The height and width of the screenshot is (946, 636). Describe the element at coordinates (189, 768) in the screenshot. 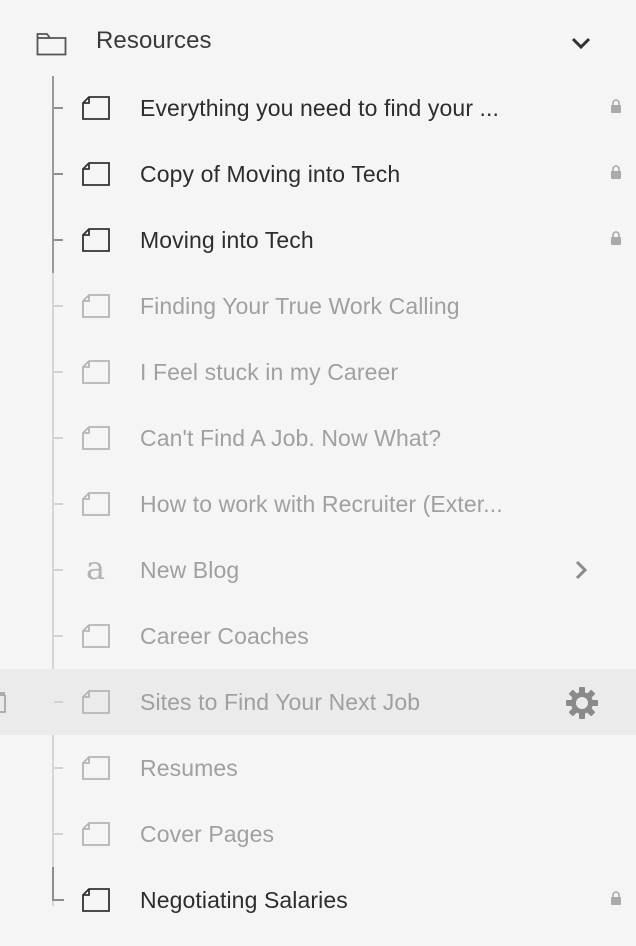

I see `page-item-label: Resumes` at that location.